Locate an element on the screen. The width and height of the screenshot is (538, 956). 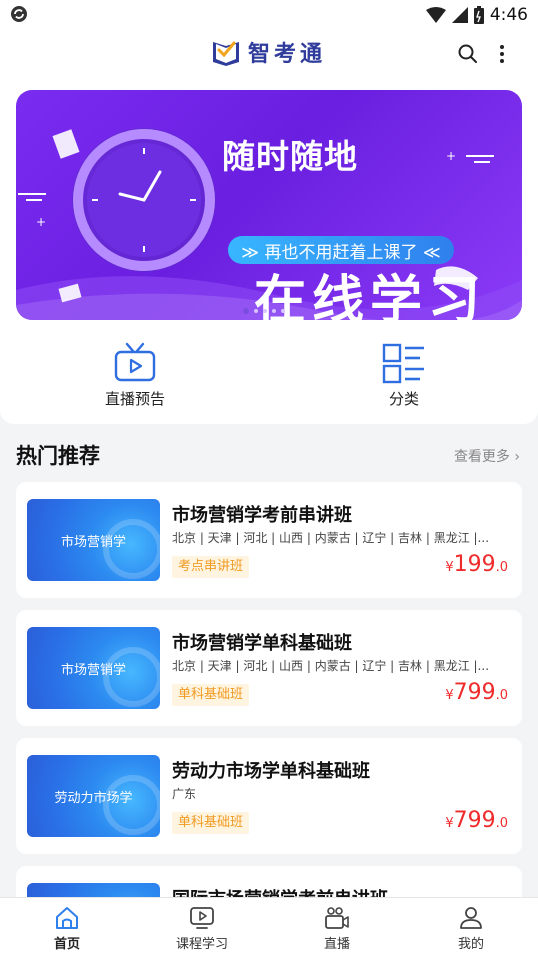
price-integer: 199 is located at coordinates (474, 564).